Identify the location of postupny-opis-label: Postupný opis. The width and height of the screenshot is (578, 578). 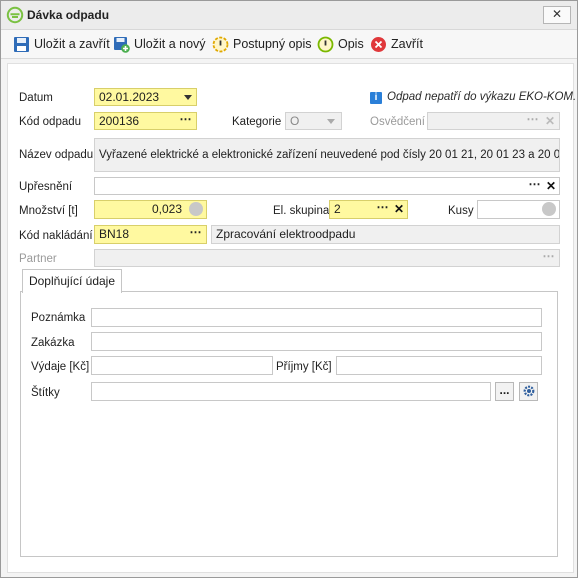
(272, 44).